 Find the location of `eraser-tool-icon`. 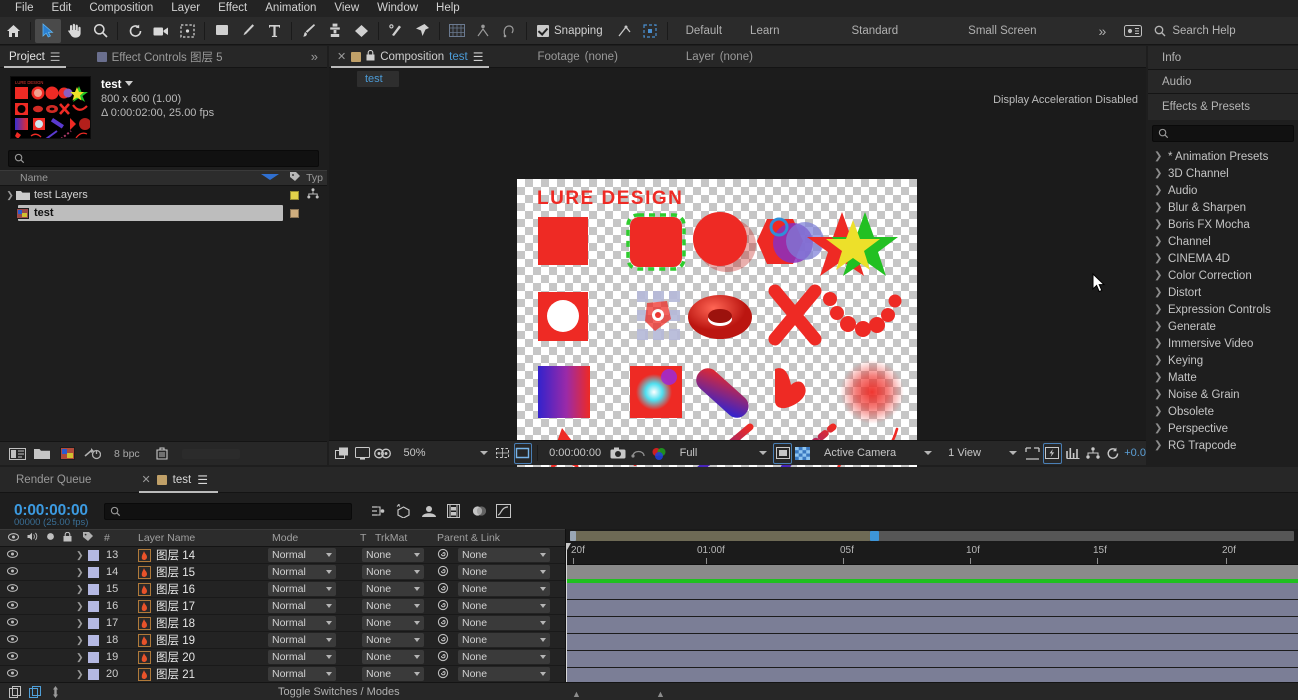

eraser-tool-icon is located at coordinates (361, 31).